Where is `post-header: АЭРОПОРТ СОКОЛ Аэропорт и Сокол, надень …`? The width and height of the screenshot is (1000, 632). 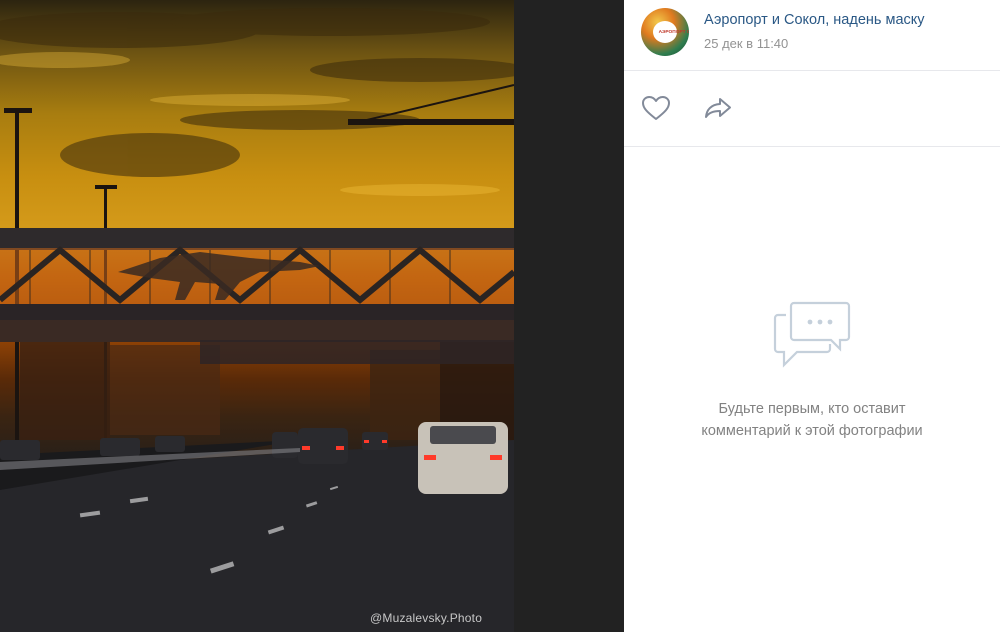 post-header: АЭРОПОРТ СОКОЛ Аэропорт и Сокол, надень … is located at coordinates (812, 35).